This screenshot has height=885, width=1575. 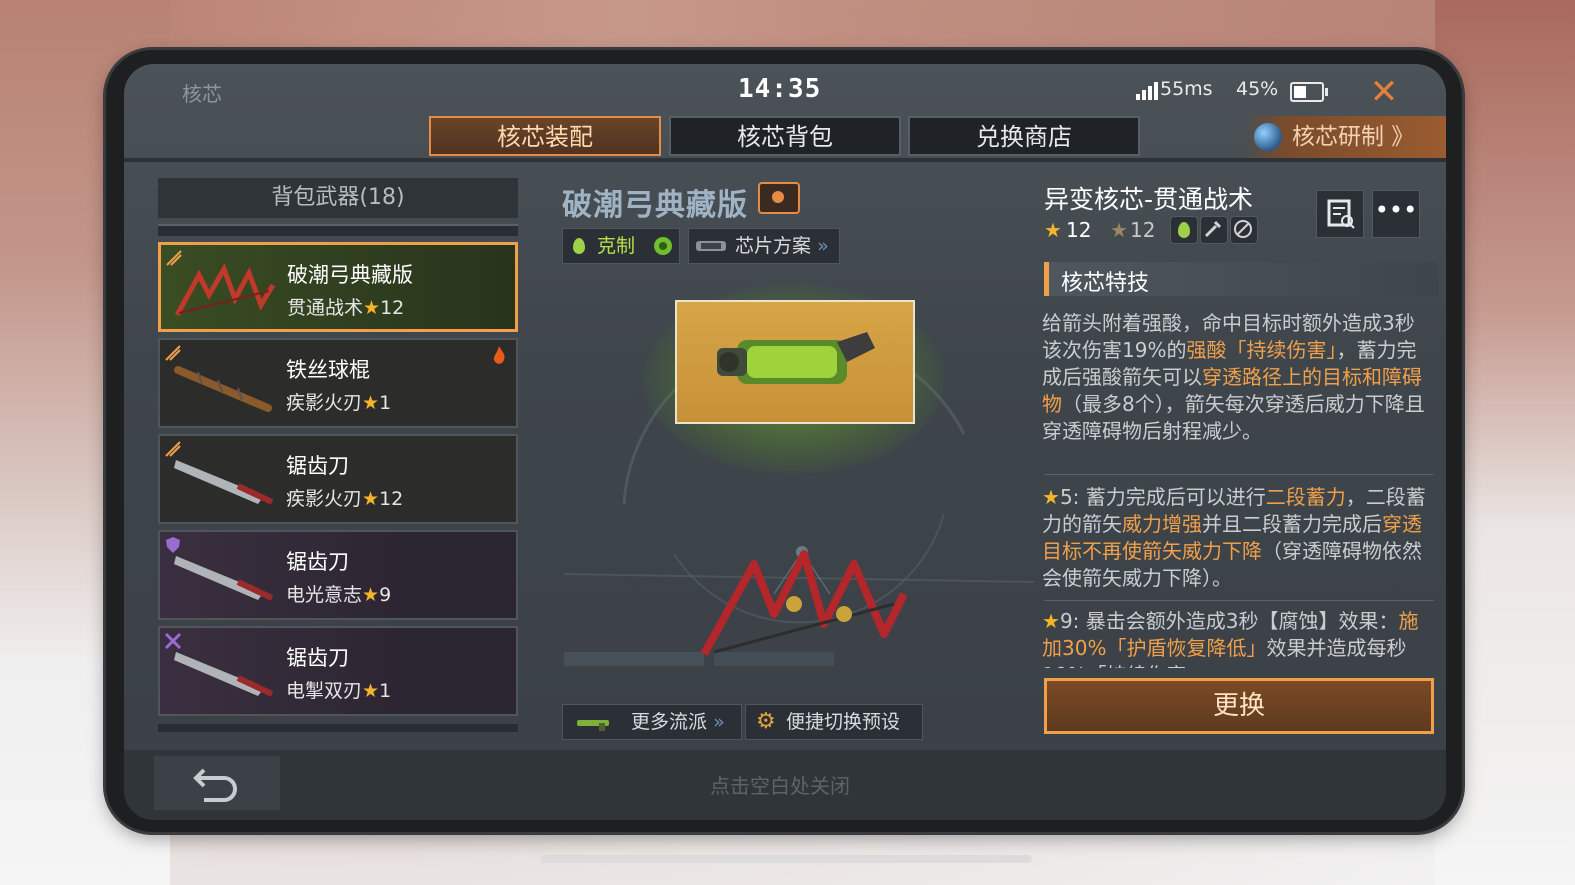 What do you see at coordinates (1214, 230) in the screenshot?
I see `wrench-icon` at bounding box center [1214, 230].